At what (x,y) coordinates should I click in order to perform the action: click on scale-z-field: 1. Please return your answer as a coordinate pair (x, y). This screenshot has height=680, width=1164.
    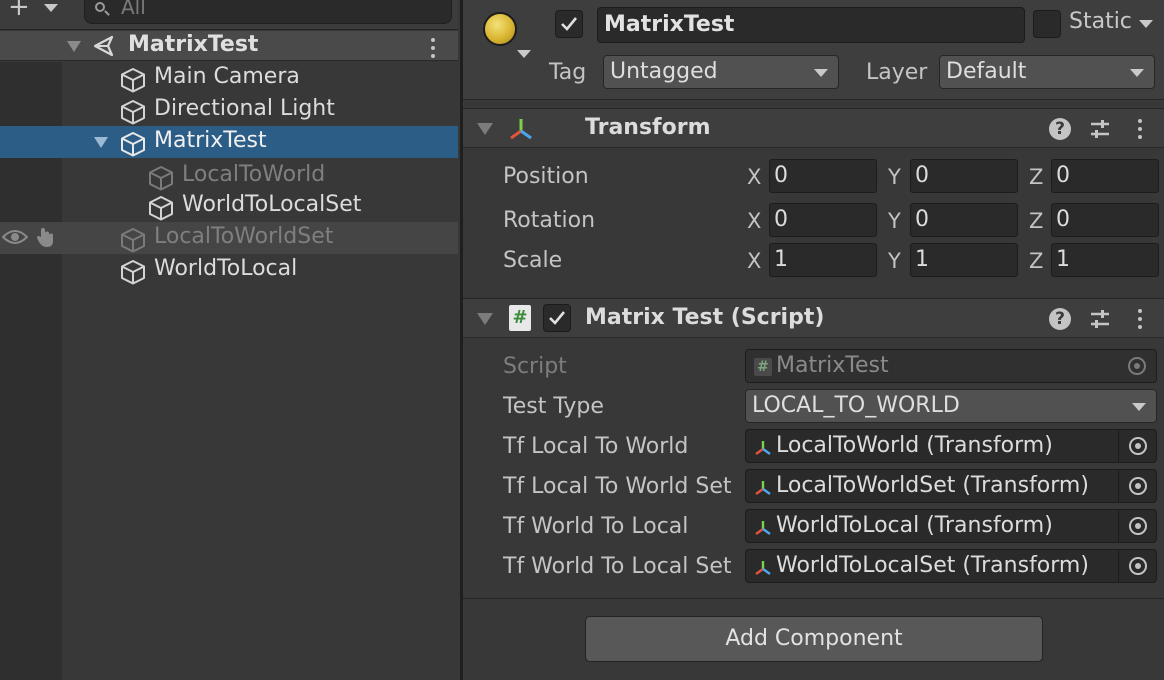
    Looking at the image, I should click on (1105, 260).